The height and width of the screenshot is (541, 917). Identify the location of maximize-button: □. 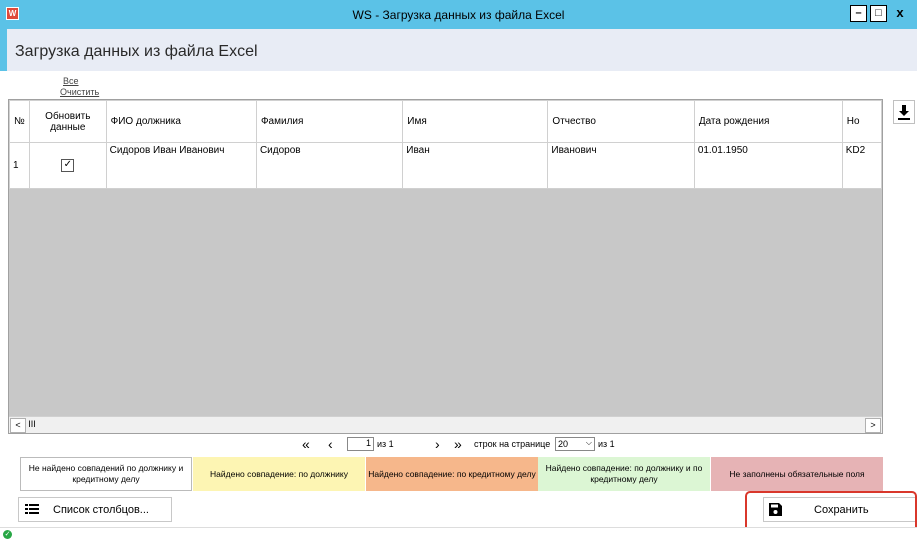
(878, 13).